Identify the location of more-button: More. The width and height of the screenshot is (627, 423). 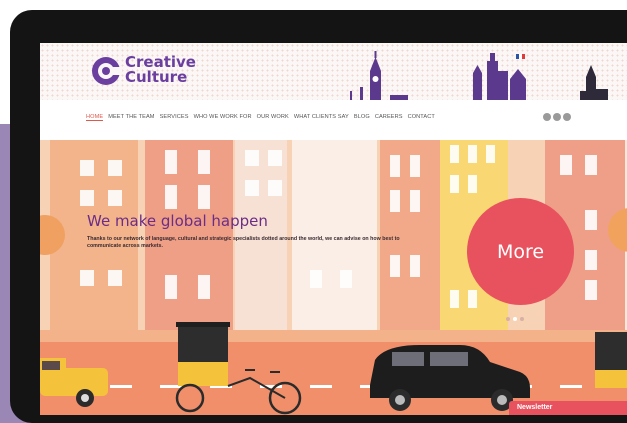
(520, 251).